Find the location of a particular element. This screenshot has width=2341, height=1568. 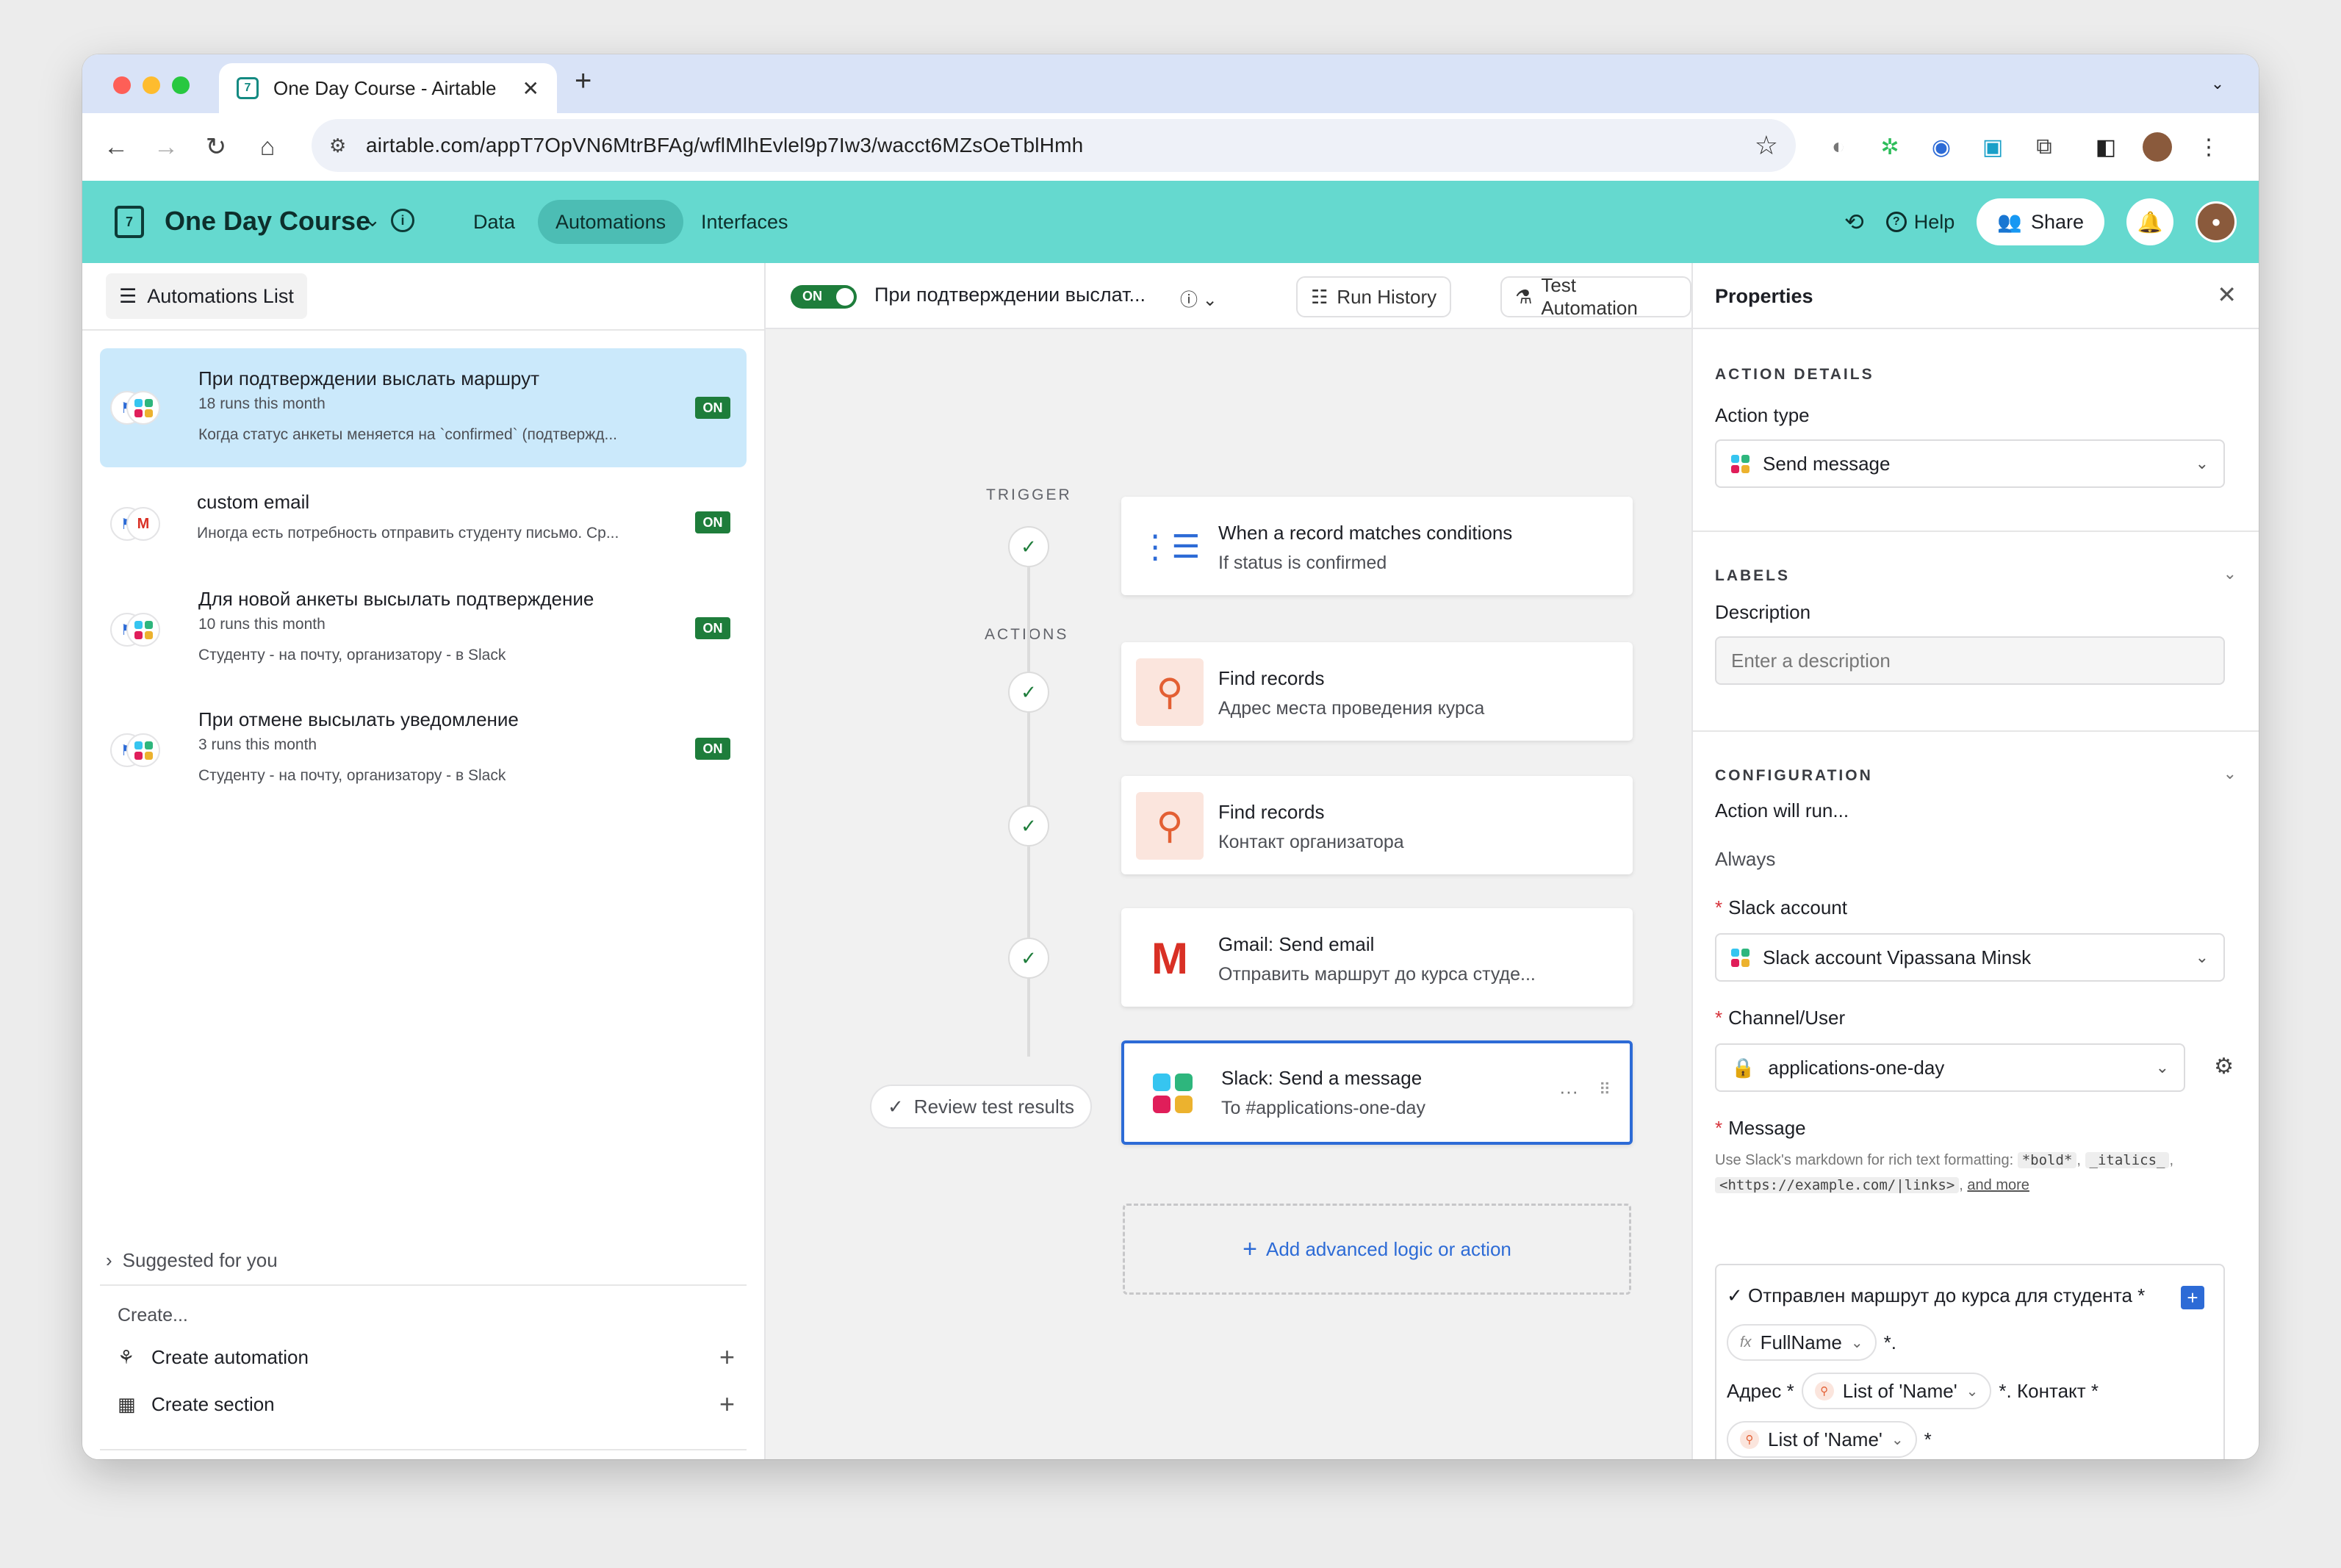

automation-title: custom email is located at coordinates (253, 502).